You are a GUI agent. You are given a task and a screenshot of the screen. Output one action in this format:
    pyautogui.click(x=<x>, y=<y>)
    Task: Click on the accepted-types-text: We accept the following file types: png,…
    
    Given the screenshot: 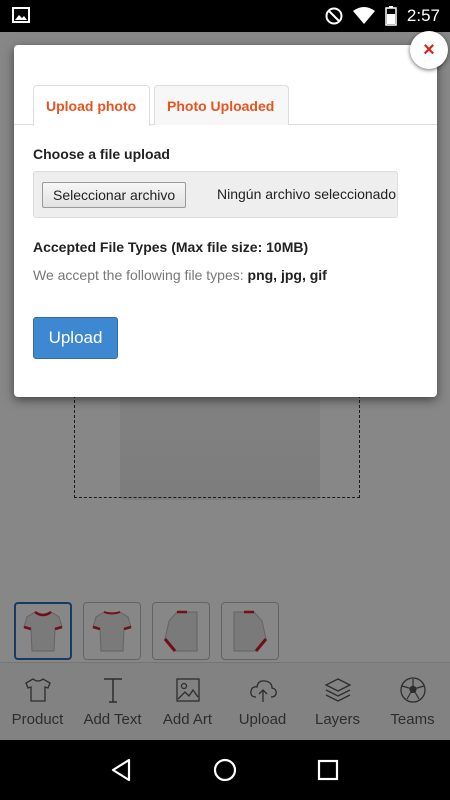 What is the action you would take?
    pyautogui.click(x=180, y=275)
    